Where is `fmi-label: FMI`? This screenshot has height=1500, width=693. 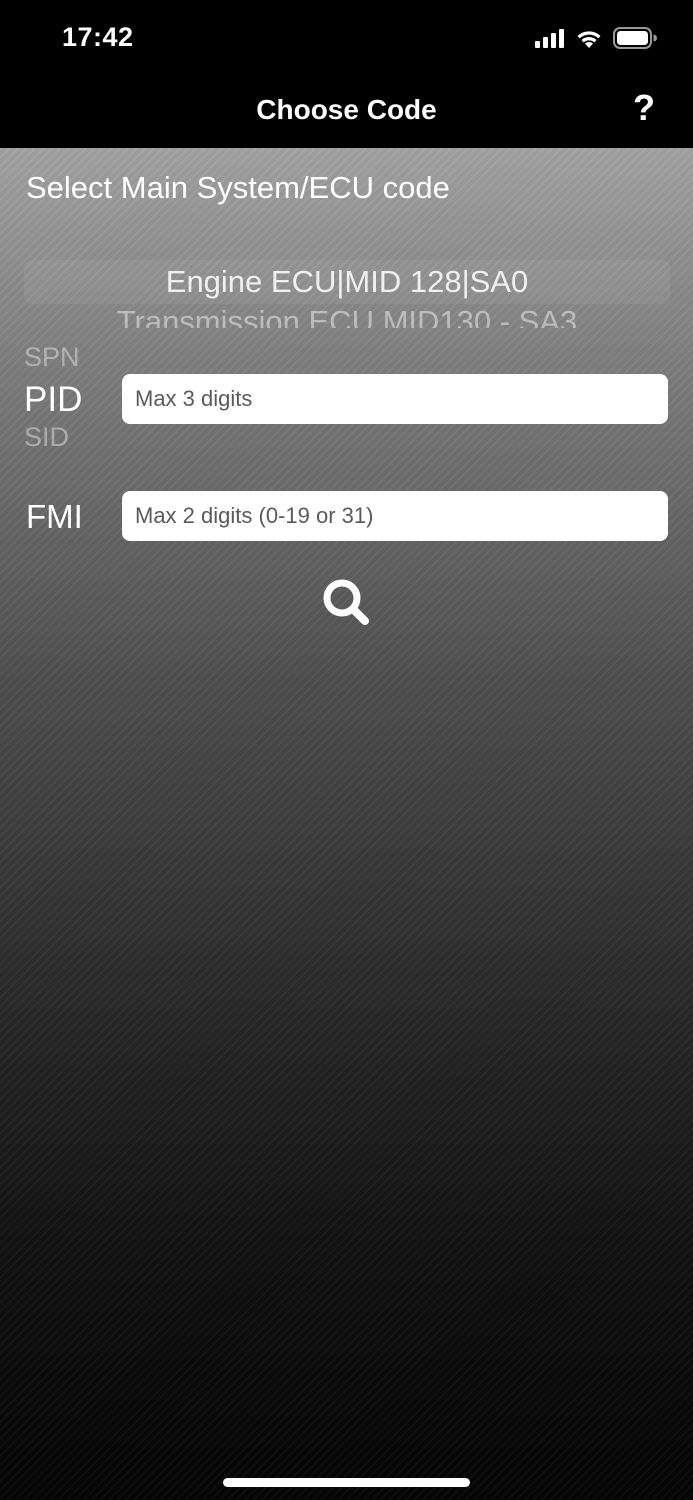 fmi-label: FMI is located at coordinates (54, 516).